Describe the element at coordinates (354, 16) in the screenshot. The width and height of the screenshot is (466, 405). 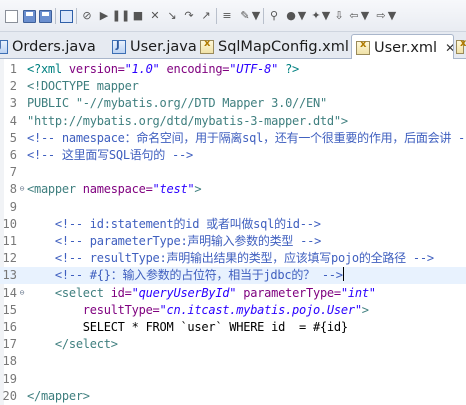
I see `back-icon: ⇦` at that location.